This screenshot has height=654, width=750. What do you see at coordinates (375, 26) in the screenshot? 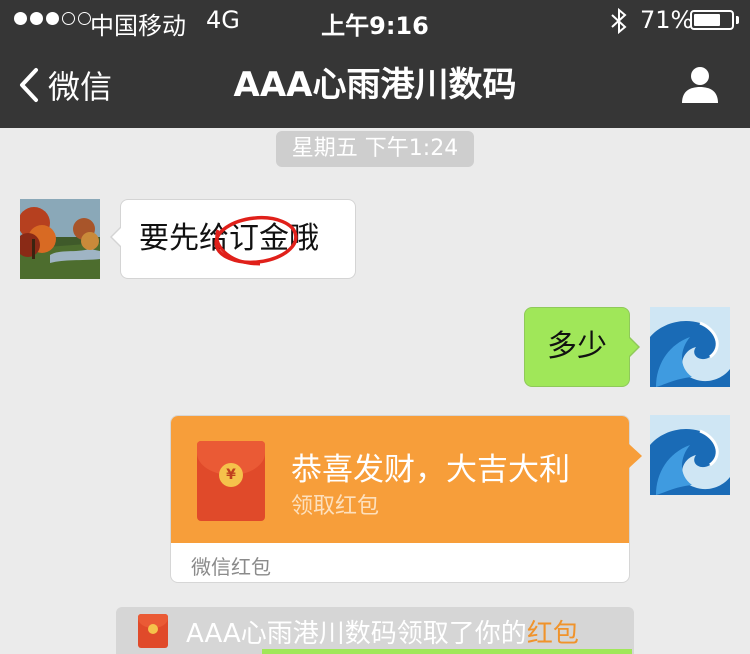
I see `status-time: 上午9:16` at bounding box center [375, 26].